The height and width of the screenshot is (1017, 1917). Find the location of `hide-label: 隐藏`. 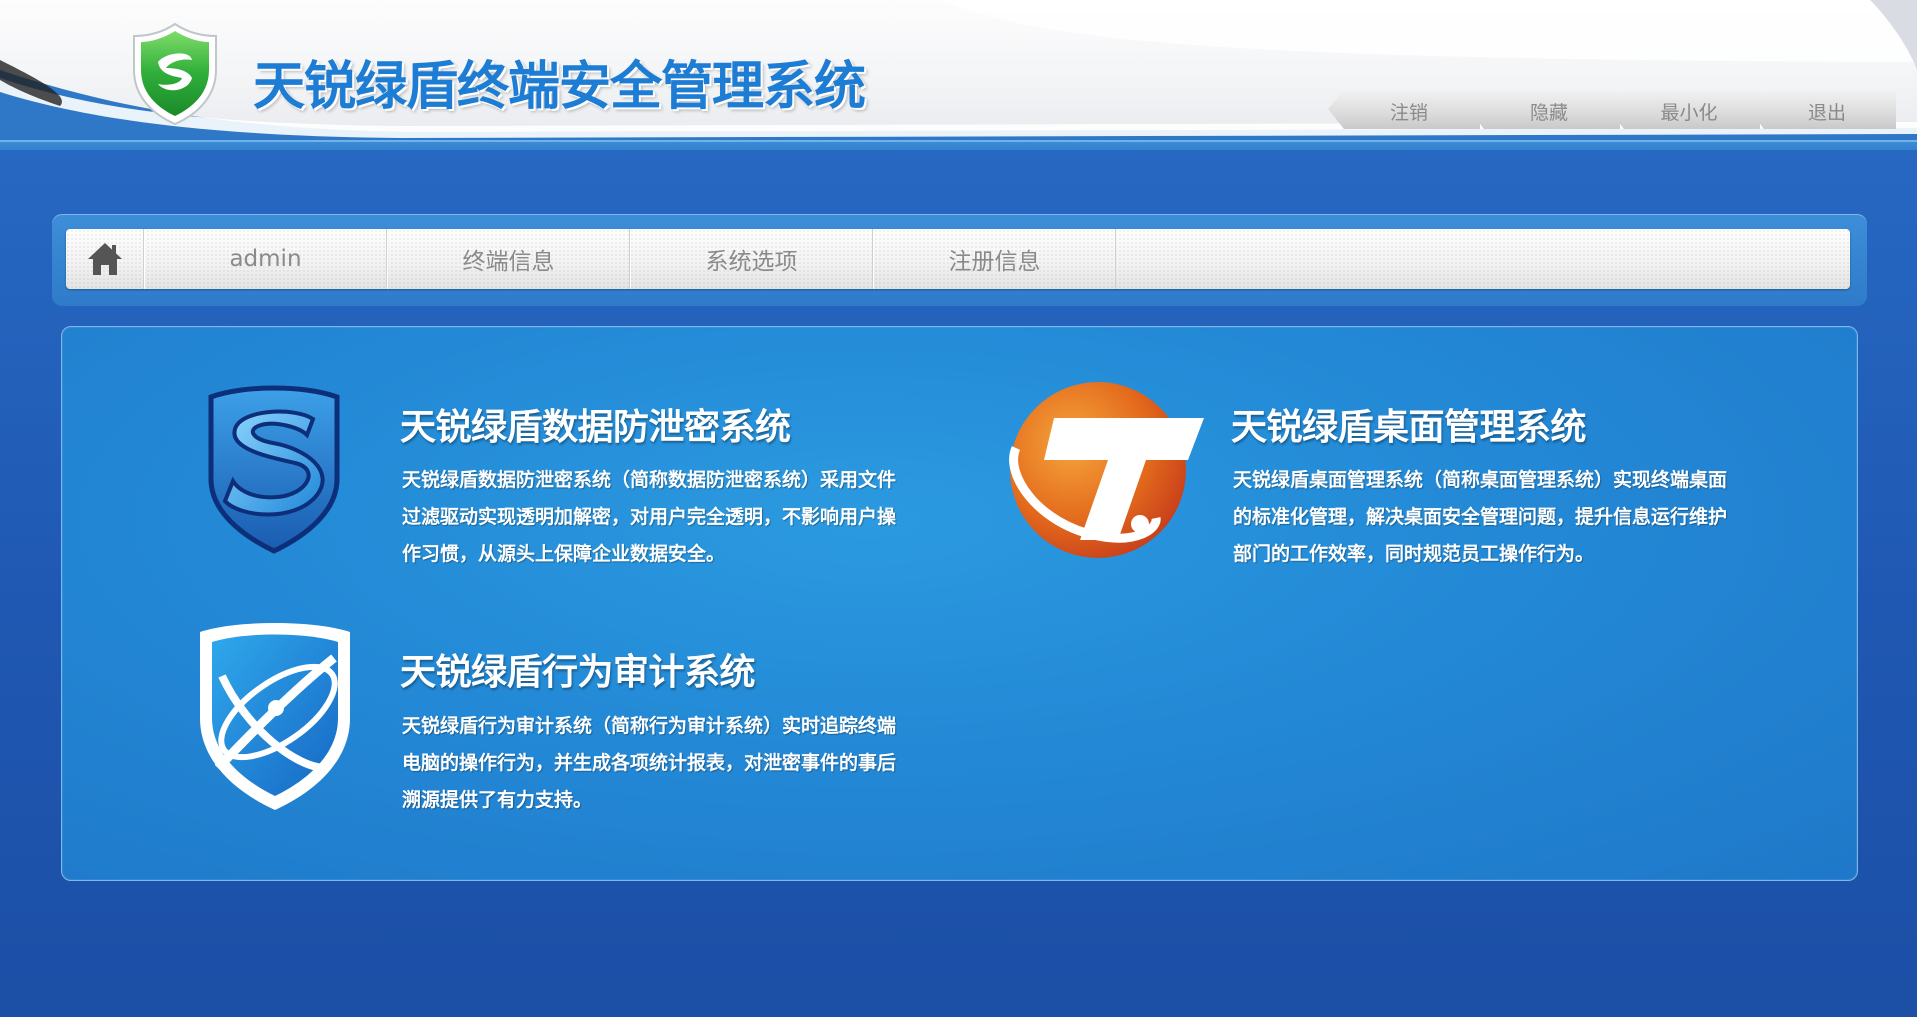

hide-label: 隐藏 is located at coordinates (1548, 113).